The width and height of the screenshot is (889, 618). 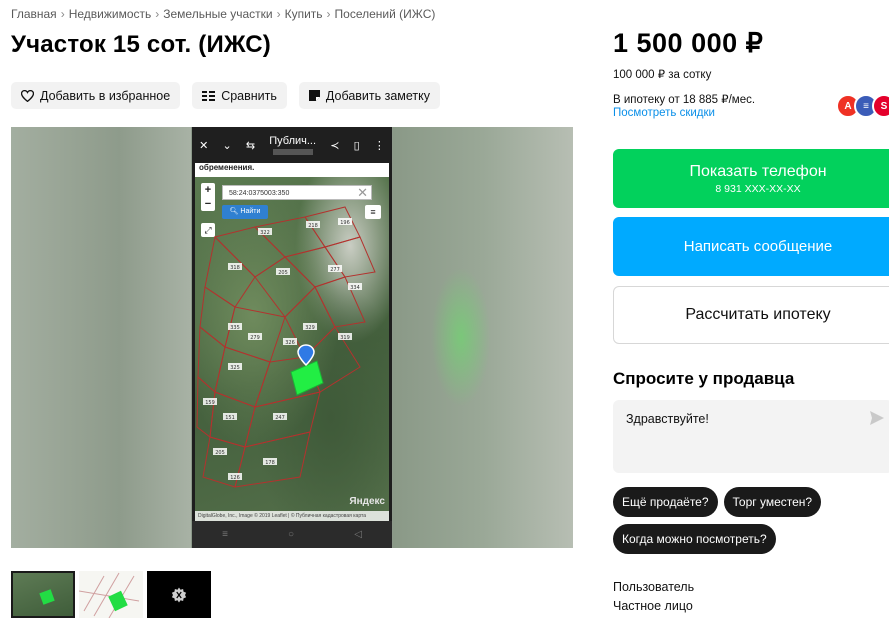 I want to click on chip-bargain: Торг уместен?, so click(x=772, y=502).